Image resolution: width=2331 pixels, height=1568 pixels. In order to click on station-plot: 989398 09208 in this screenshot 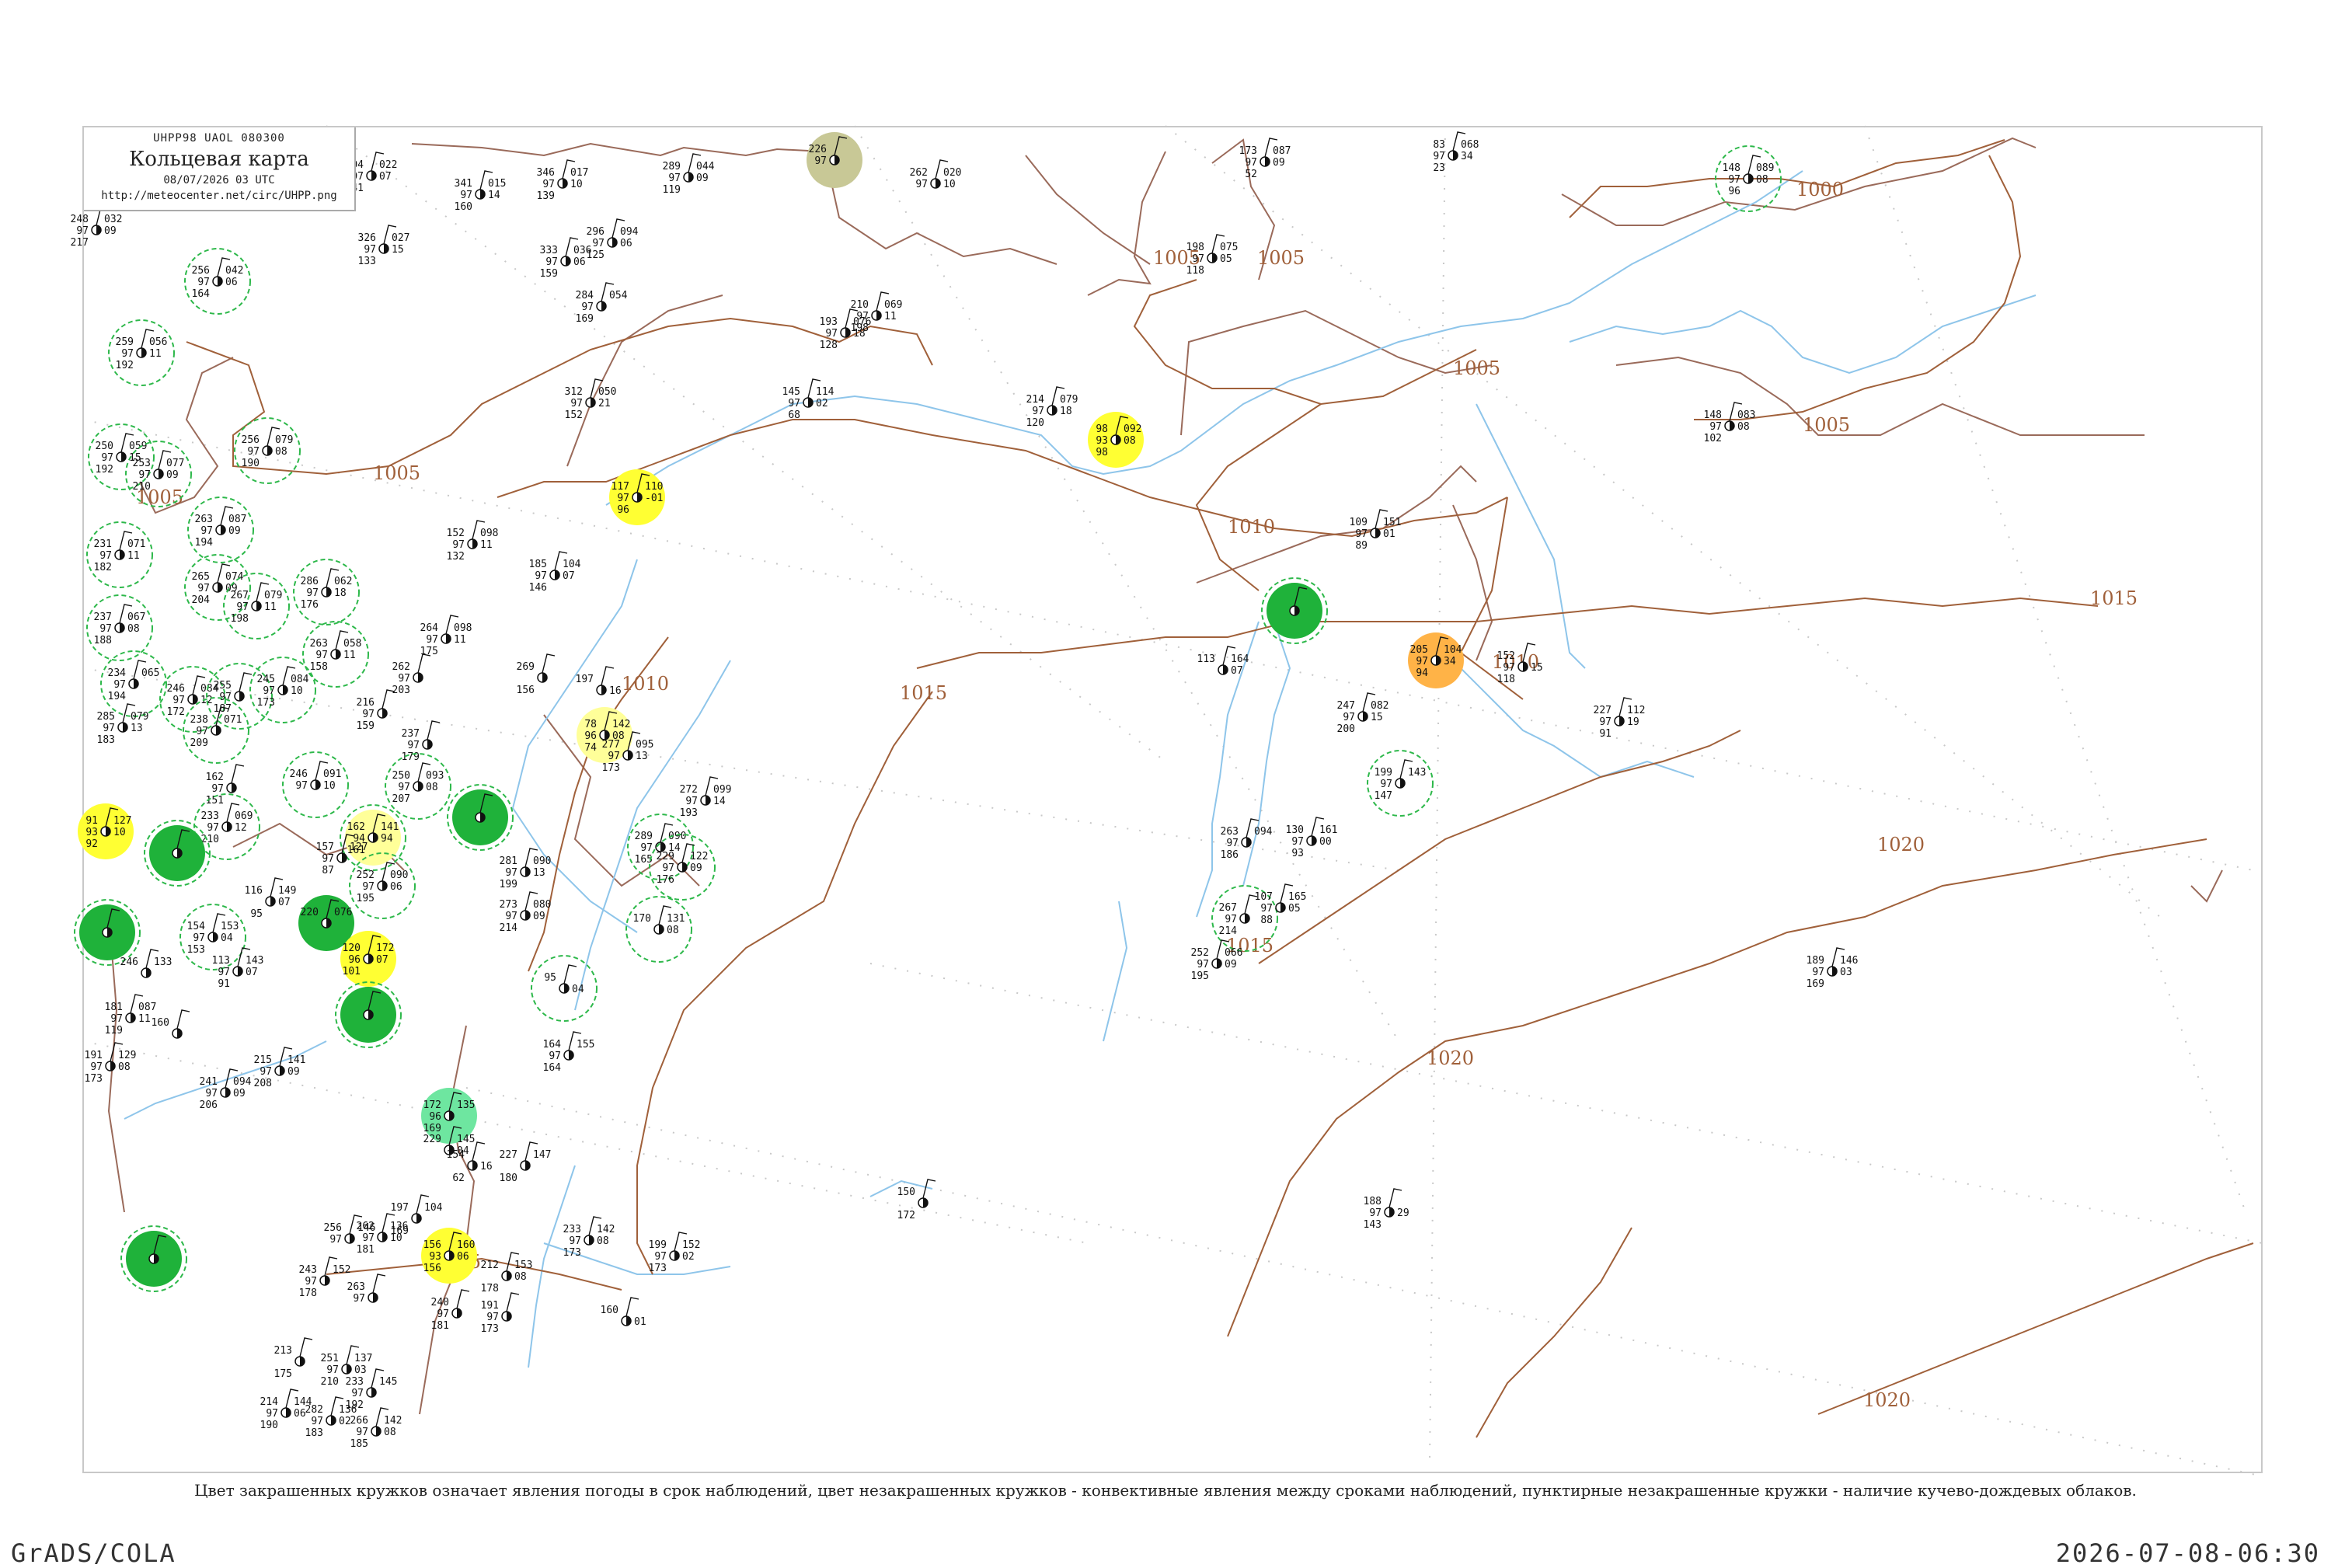, I will do `click(1116, 440)`.